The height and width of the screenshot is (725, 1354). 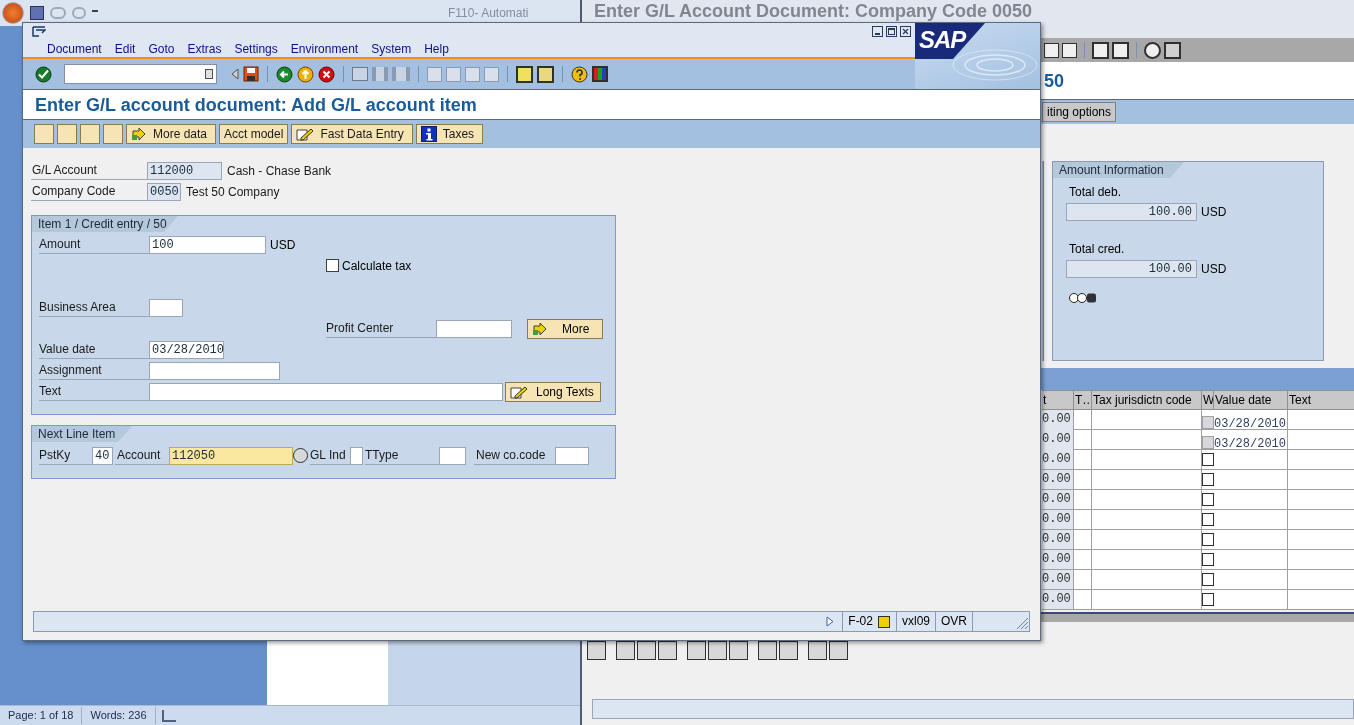 I want to click on more-button: More, so click(x=565, y=328).